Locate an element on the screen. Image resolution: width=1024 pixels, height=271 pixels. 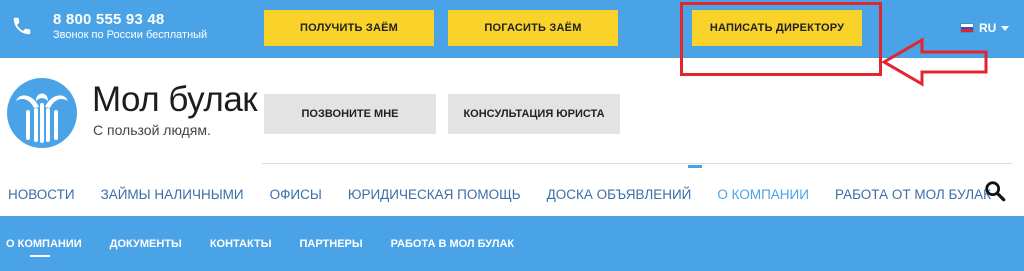
nav-item-careers: РАБОТА ОТ МОЛ БУЛАК is located at coordinates (913, 194).